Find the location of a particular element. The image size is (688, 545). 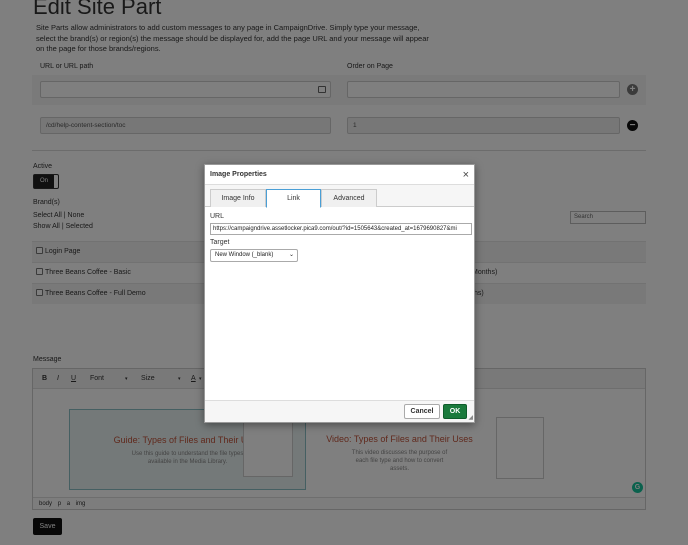

target-label: Target is located at coordinates (220, 242).